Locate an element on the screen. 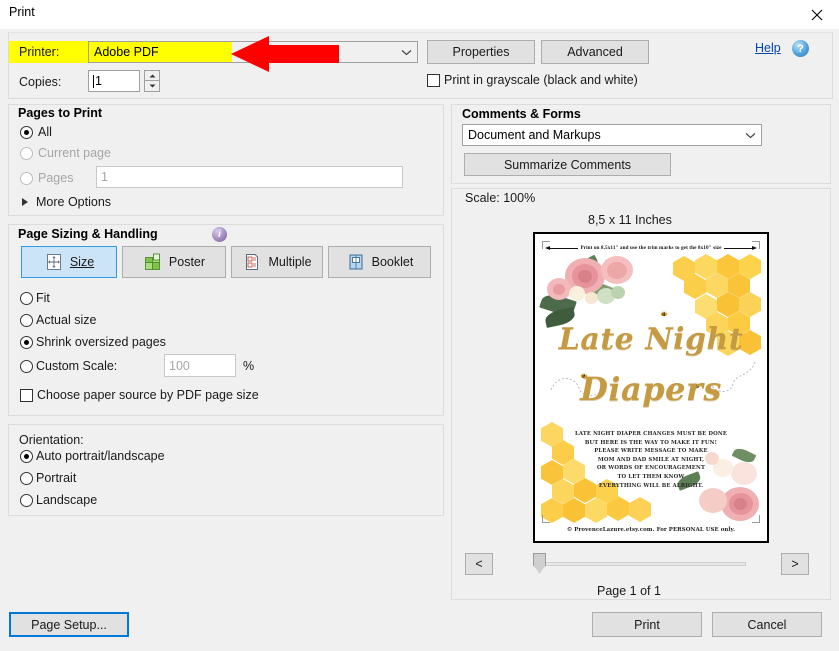  radio-auto-orientation-label: Auto portrait/landscape is located at coordinates (100, 456).